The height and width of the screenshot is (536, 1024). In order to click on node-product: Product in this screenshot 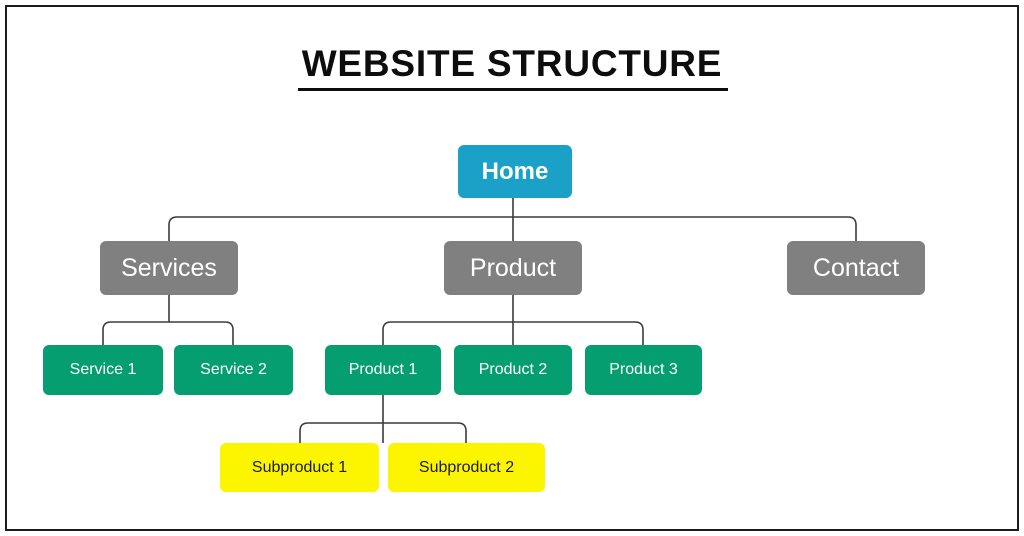, I will do `click(513, 268)`.